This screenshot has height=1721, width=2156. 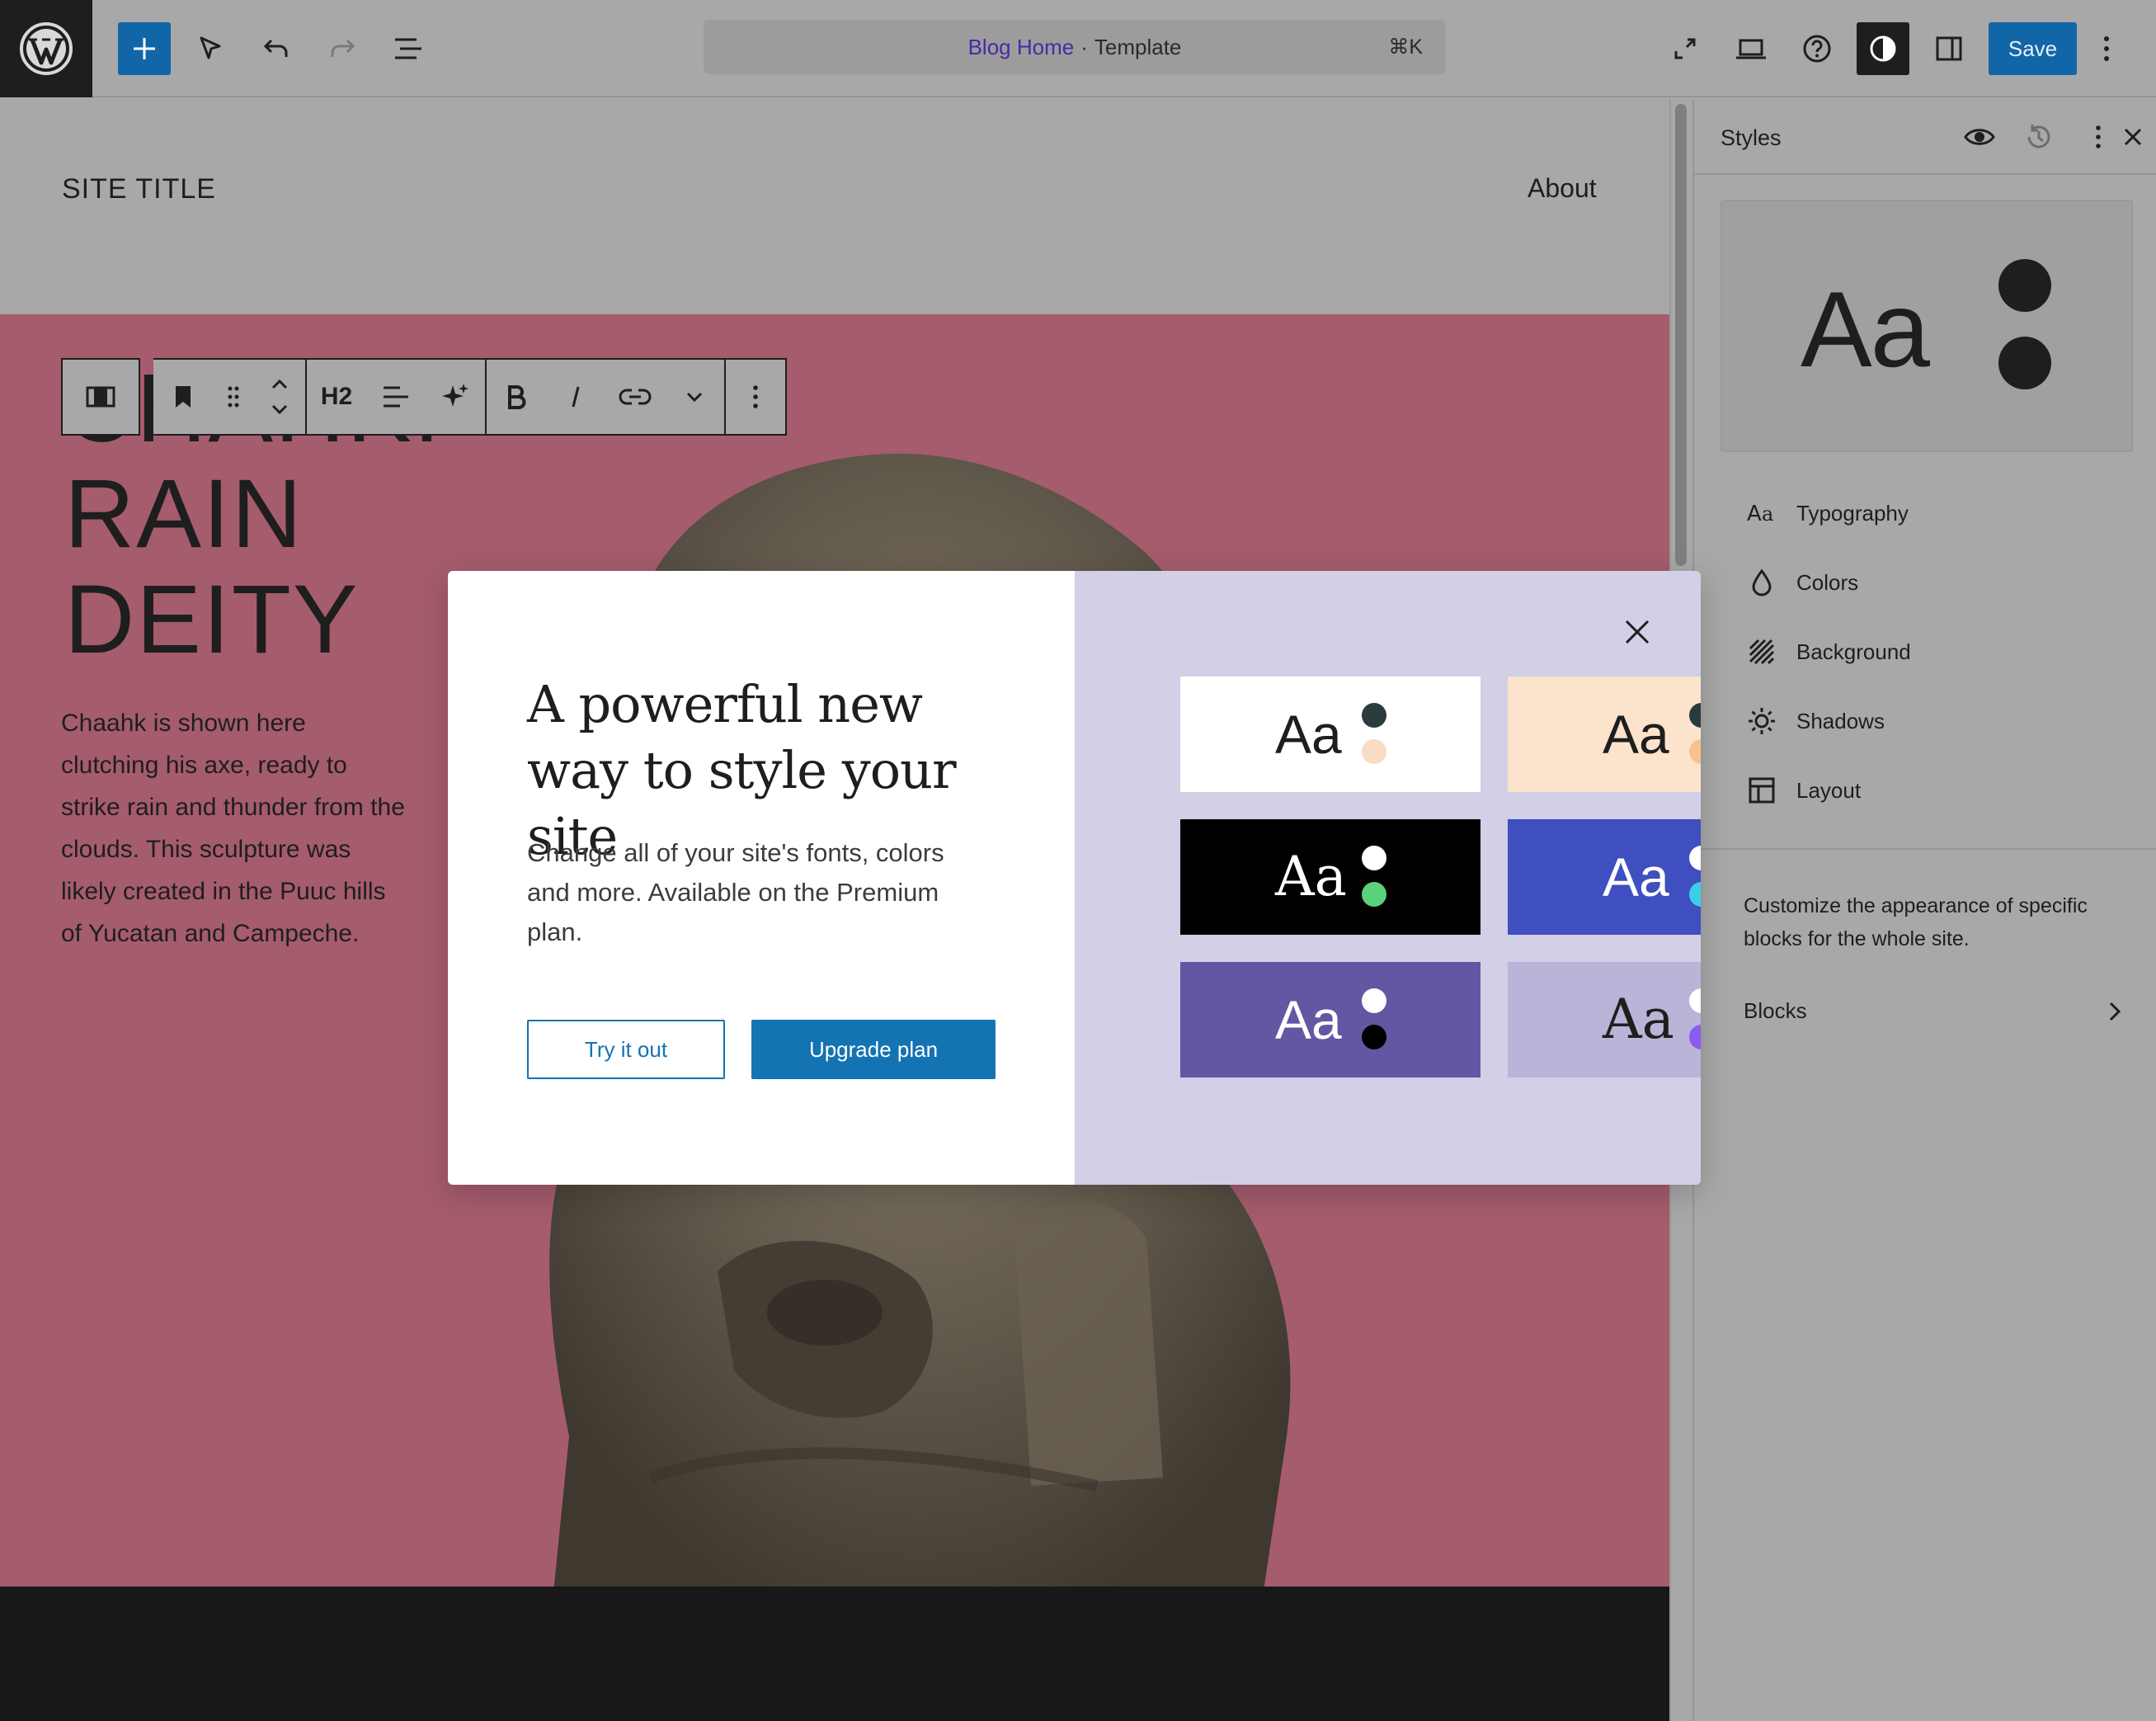 I want to click on chevron-right-icon, so click(x=2115, y=1011).